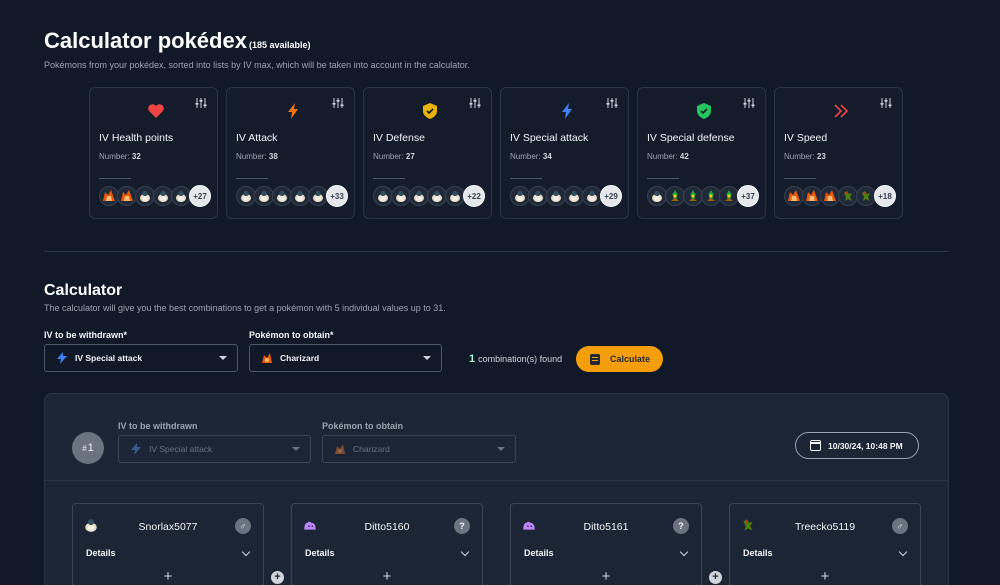 This screenshot has height=585, width=1000. Describe the element at coordinates (136, 138) in the screenshot. I see `iv-card-label: IV Health points` at that location.